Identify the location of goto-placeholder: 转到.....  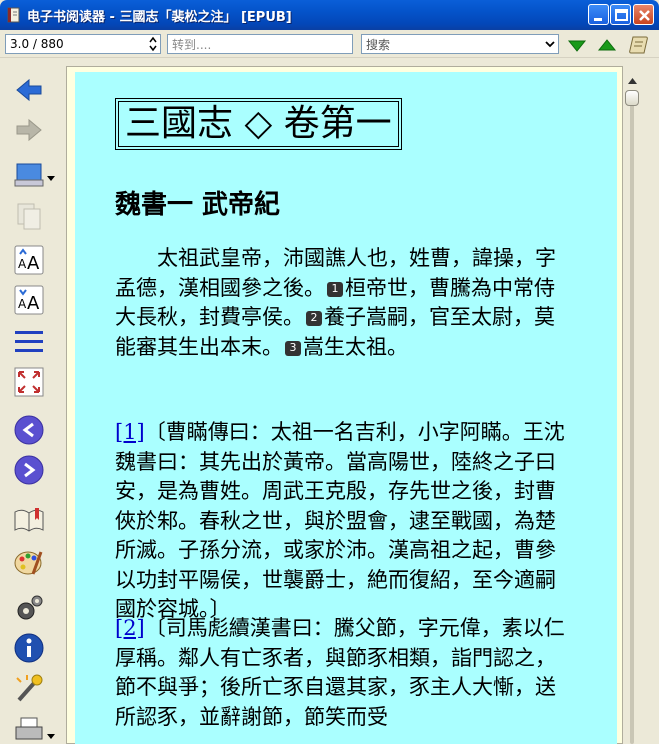
(192, 45).